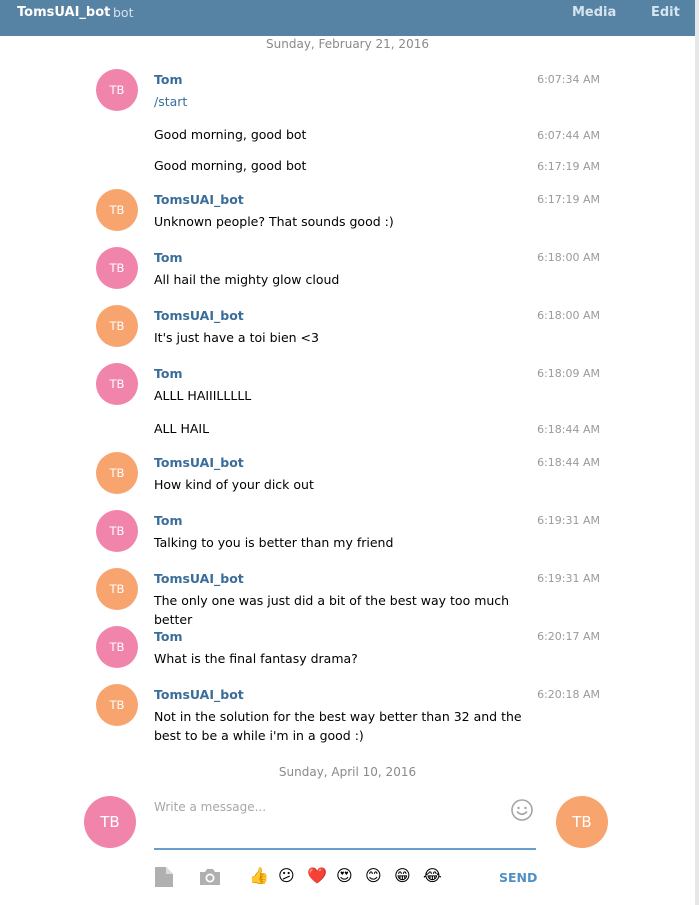 Image resolution: width=699 pixels, height=905 pixels. Describe the element at coordinates (286, 875) in the screenshot. I see `confused-emoji-icon: 😕` at that location.